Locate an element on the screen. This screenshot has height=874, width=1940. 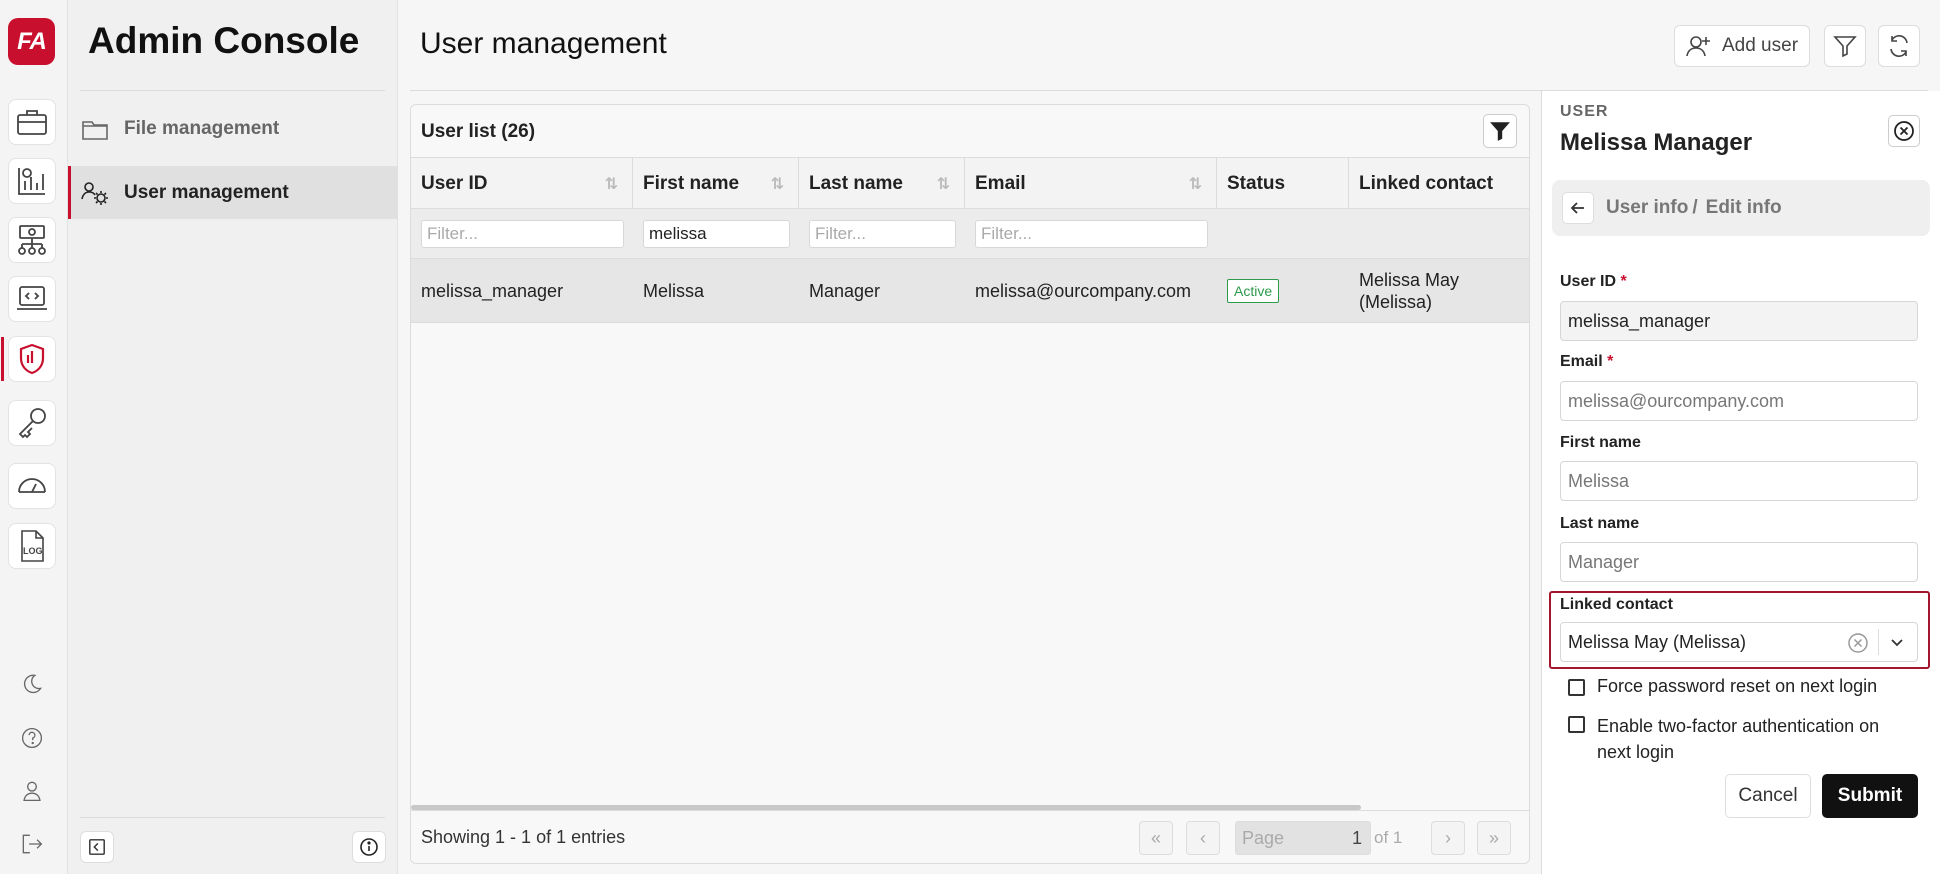
log-icon: LOG is located at coordinates (32, 546).